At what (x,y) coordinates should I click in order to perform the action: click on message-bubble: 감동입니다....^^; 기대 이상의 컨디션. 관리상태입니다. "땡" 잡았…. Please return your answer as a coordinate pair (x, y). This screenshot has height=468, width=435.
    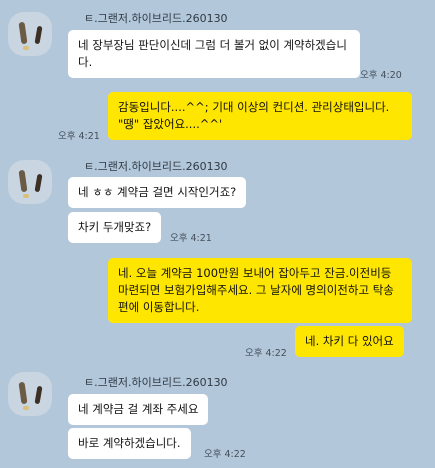
    Looking at the image, I should click on (260, 116).